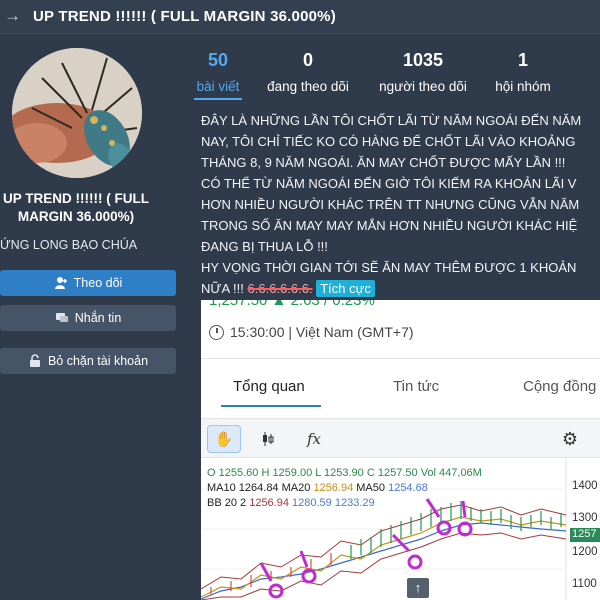  What do you see at coordinates (333, 488) in the screenshot?
I see `ma20-value: 1256.94` at bounding box center [333, 488].